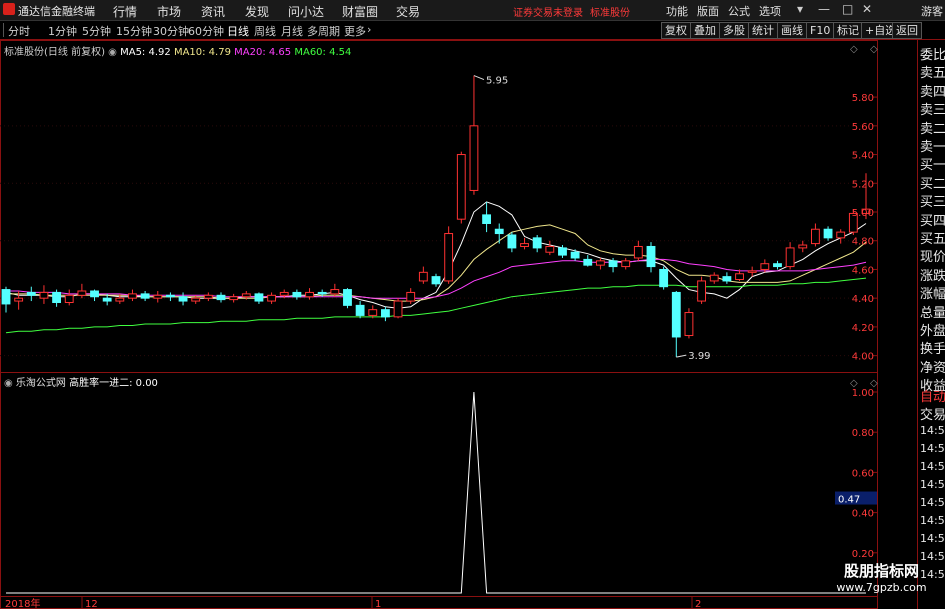 The width and height of the screenshot is (945, 609). What do you see at coordinates (708, 11) in the screenshot?
I see `menu-banmian: 版面` at bounding box center [708, 11].